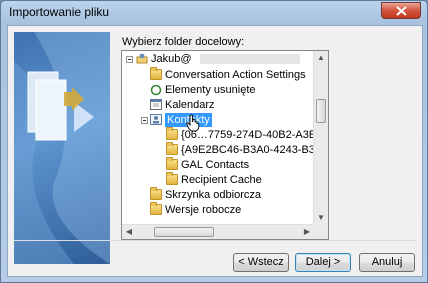  I want to click on hand-cursor-icon, so click(193, 123).